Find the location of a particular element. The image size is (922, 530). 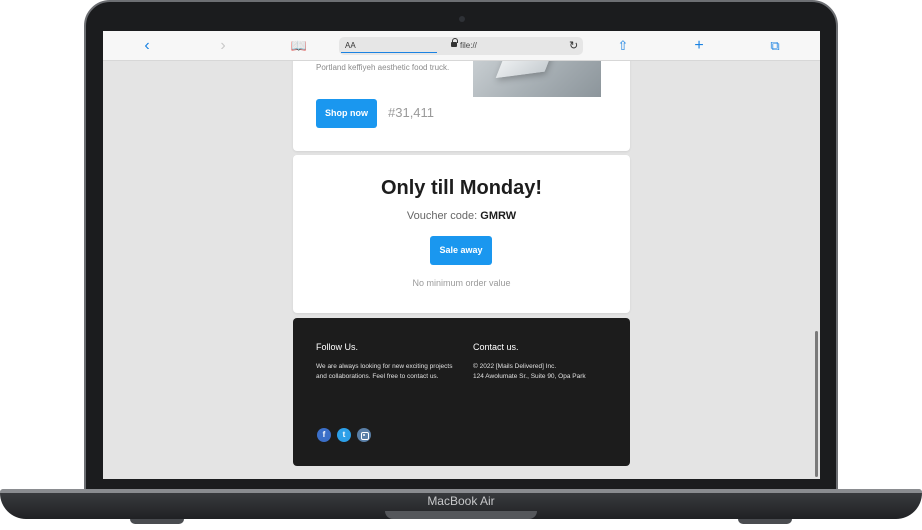

sale-away-button: Sale away is located at coordinates (461, 250).